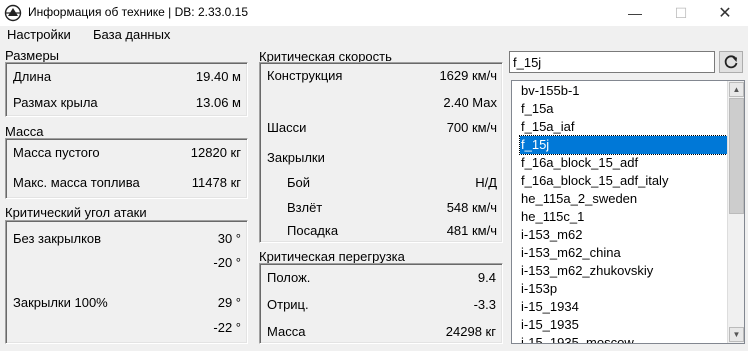 Image resolution: width=748 pixels, height=351 pixels. Describe the element at coordinates (229, 238) in the screenshot. I see `no-flaps-positive-value: 30 °` at that location.